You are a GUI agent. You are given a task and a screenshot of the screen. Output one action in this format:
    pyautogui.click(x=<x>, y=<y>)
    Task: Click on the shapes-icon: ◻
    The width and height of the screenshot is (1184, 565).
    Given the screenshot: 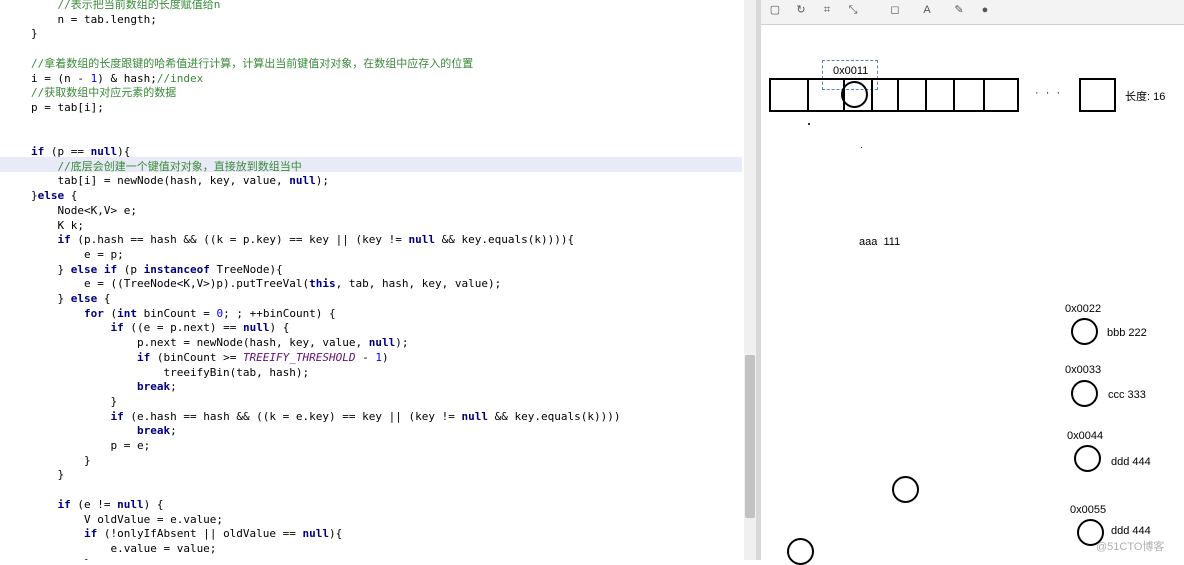 What is the action you would take?
    pyautogui.click(x=895, y=10)
    